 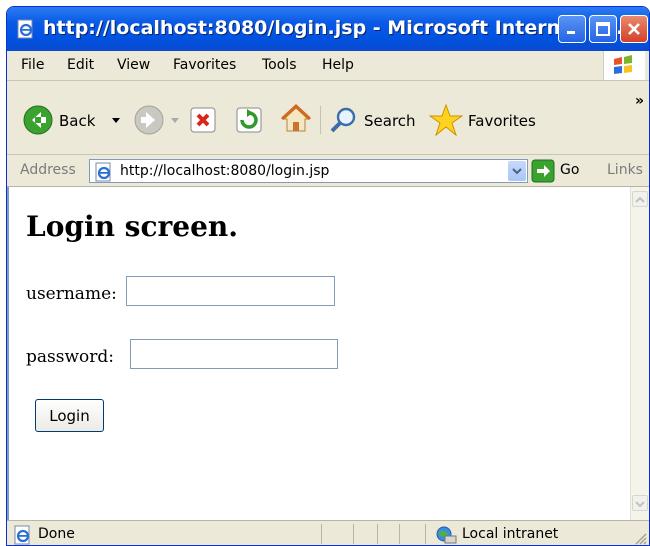 What do you see at coordinates (320, 120) in the screenshot?
I see `toolbar-separator` at bounding box center [320, 120].